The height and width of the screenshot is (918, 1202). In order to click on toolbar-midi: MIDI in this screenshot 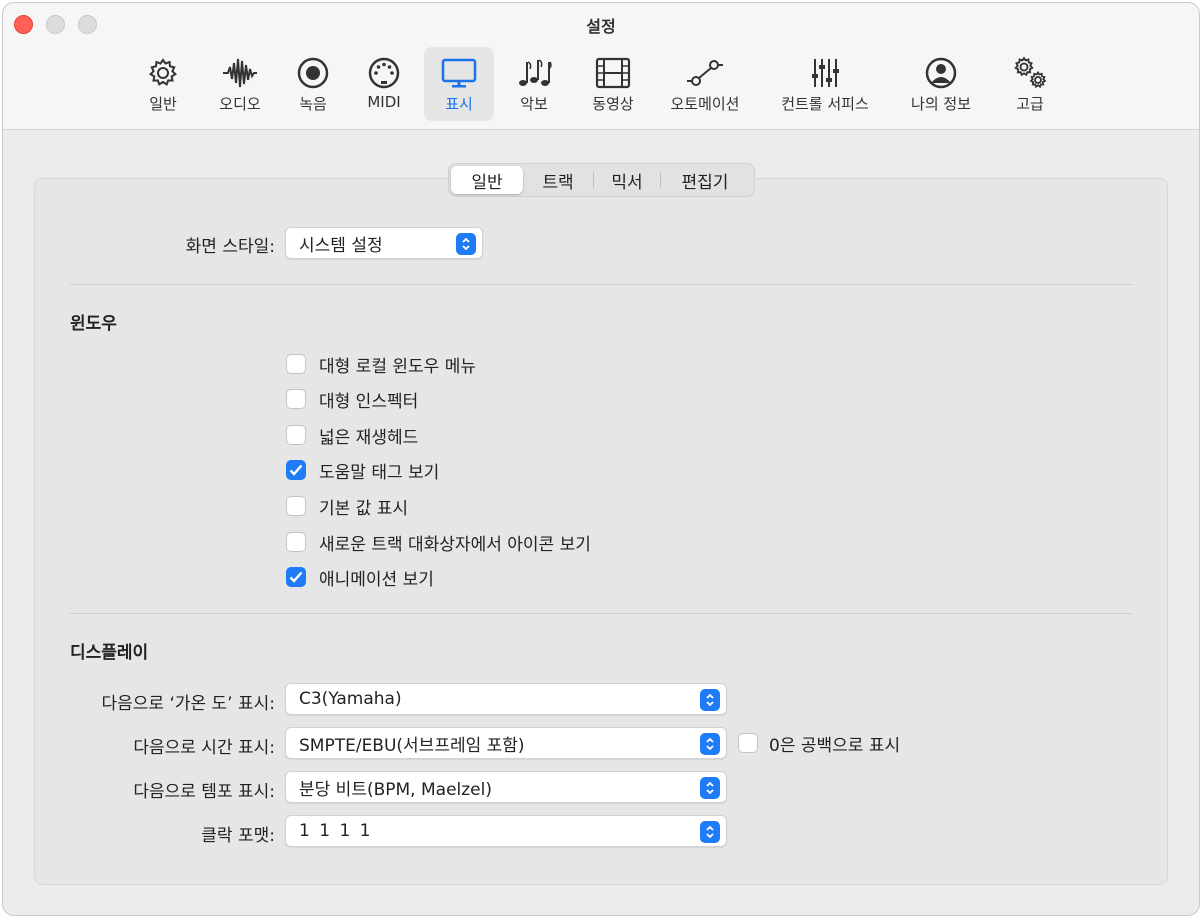, I will do `click(384, 84)`.